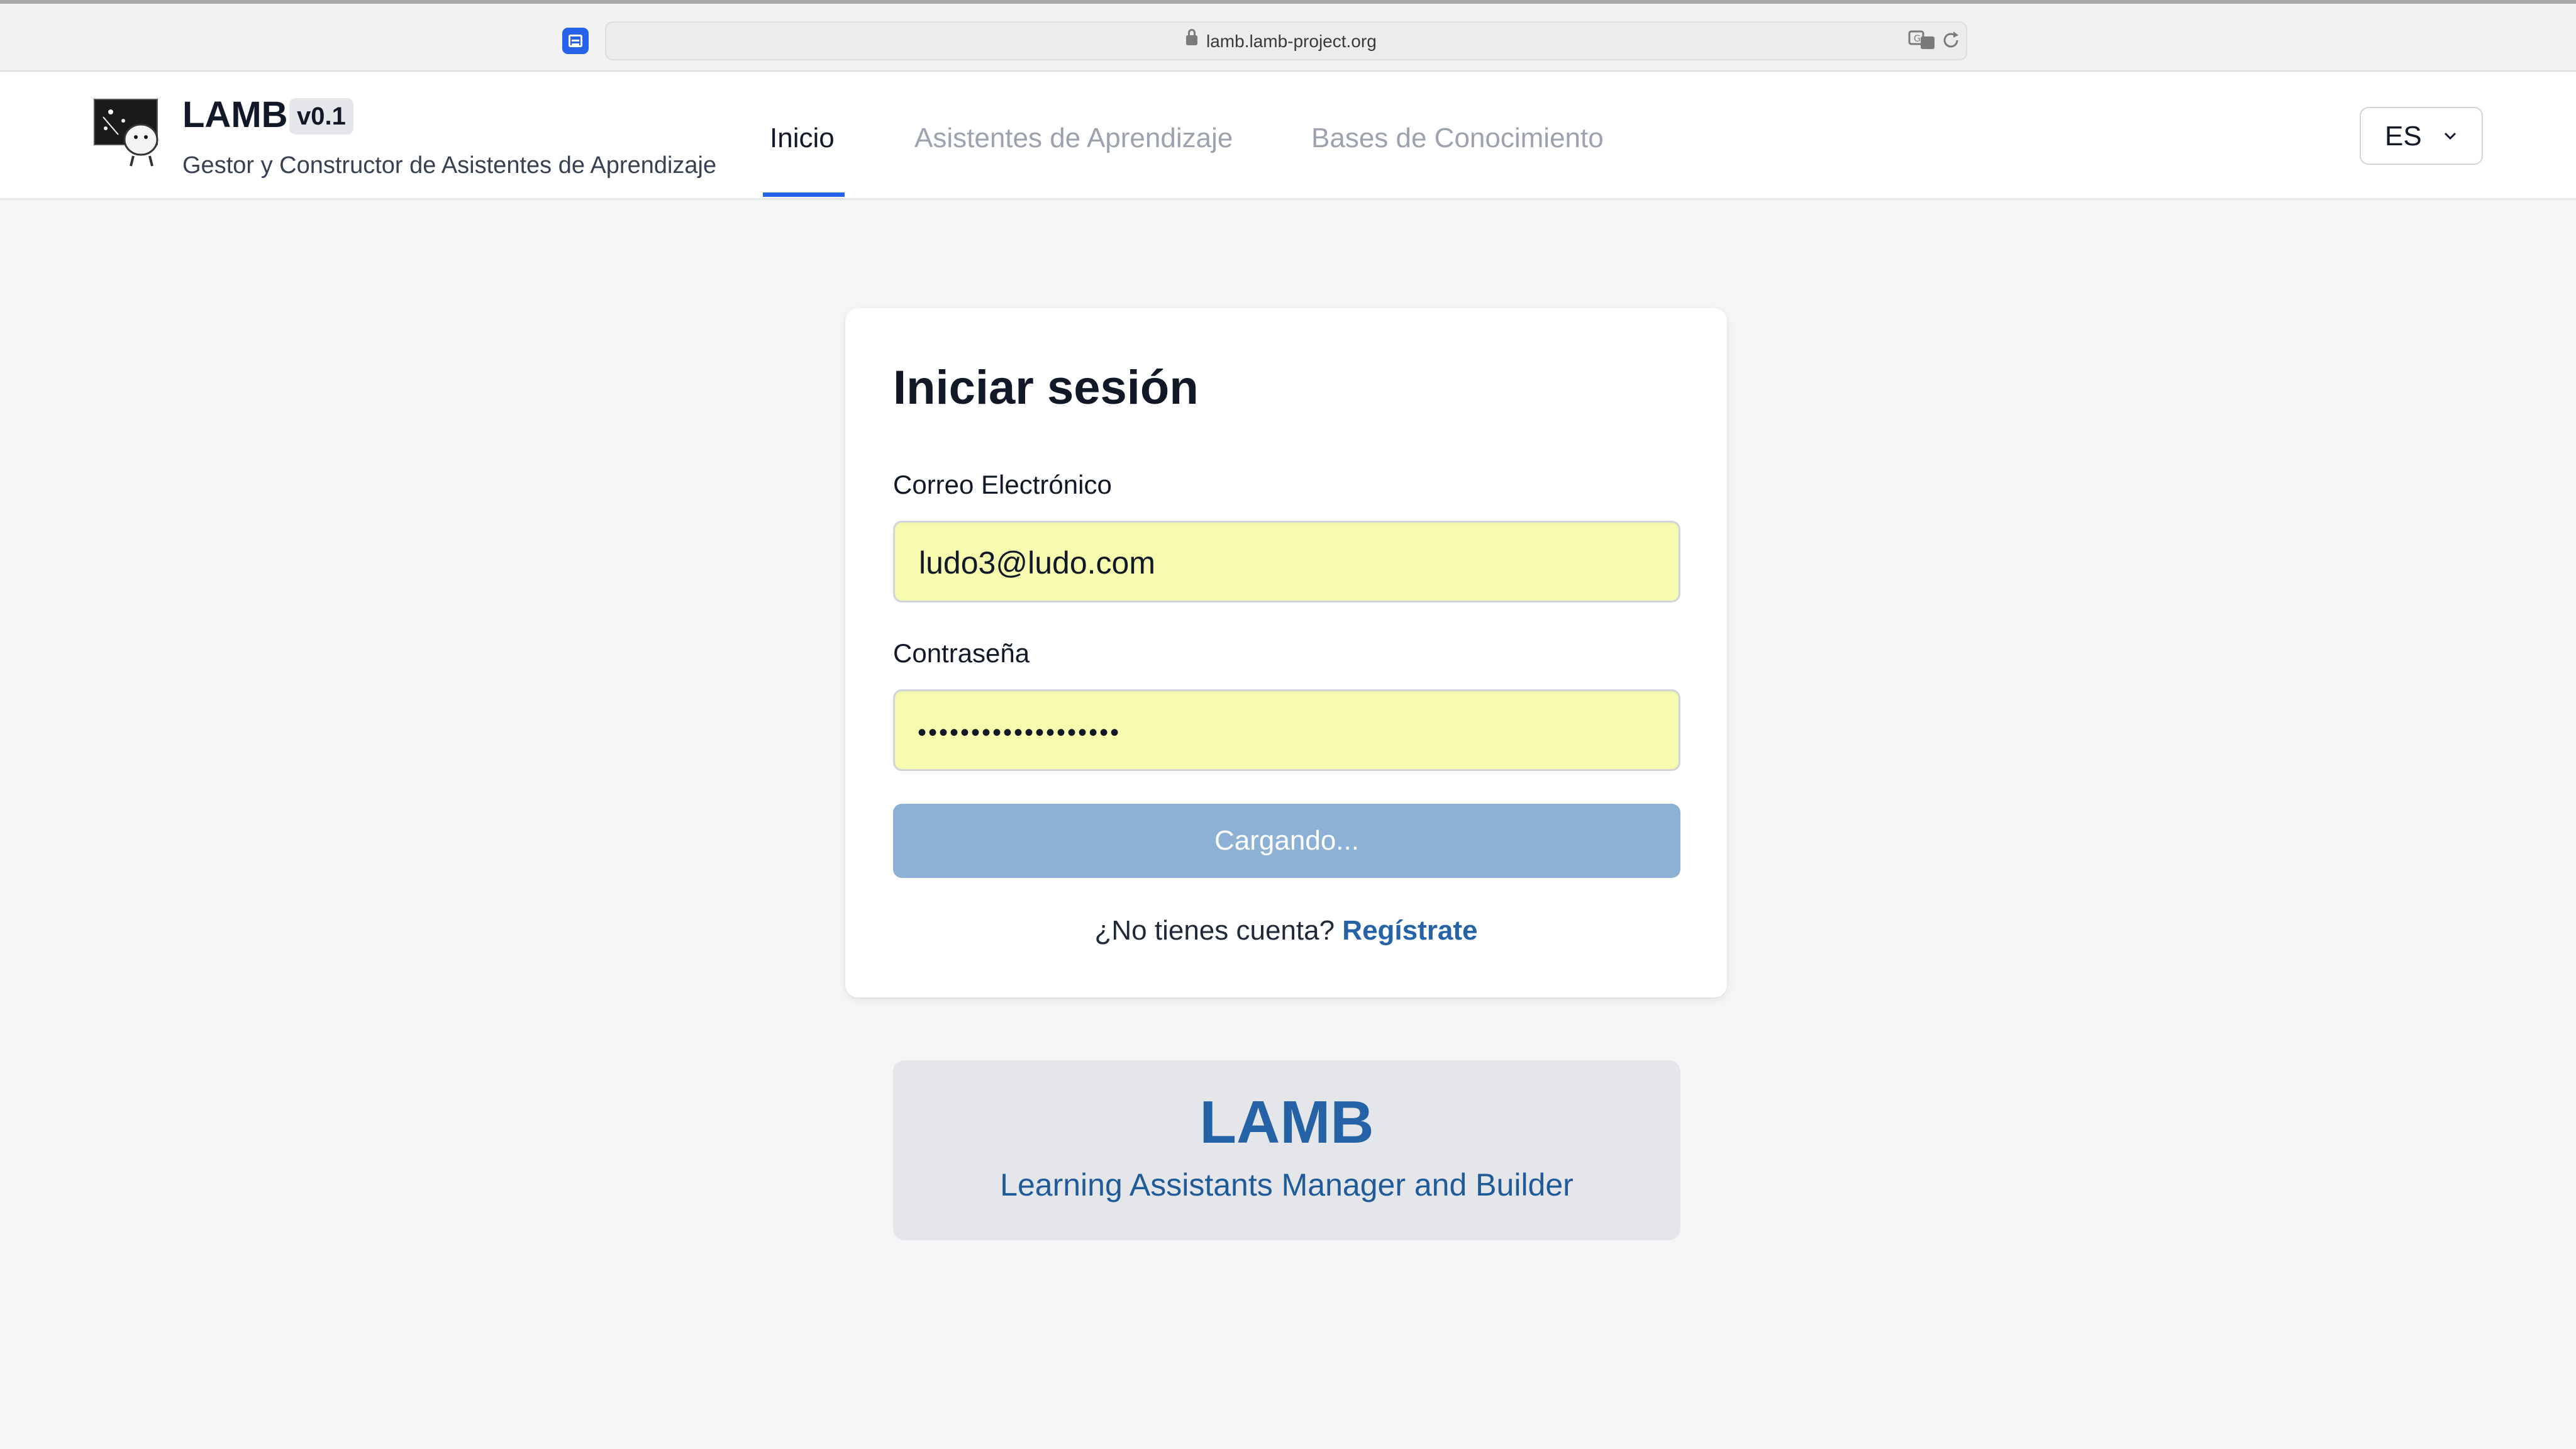 The image size is (2576, 1449). I want to click on password-field: •••••••••••••••••••, so click(1286, 730).